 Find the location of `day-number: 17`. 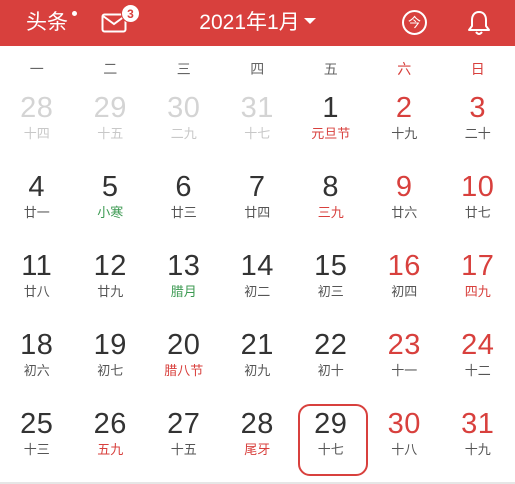

day-number: 17 is located at coordinates (478, 266).